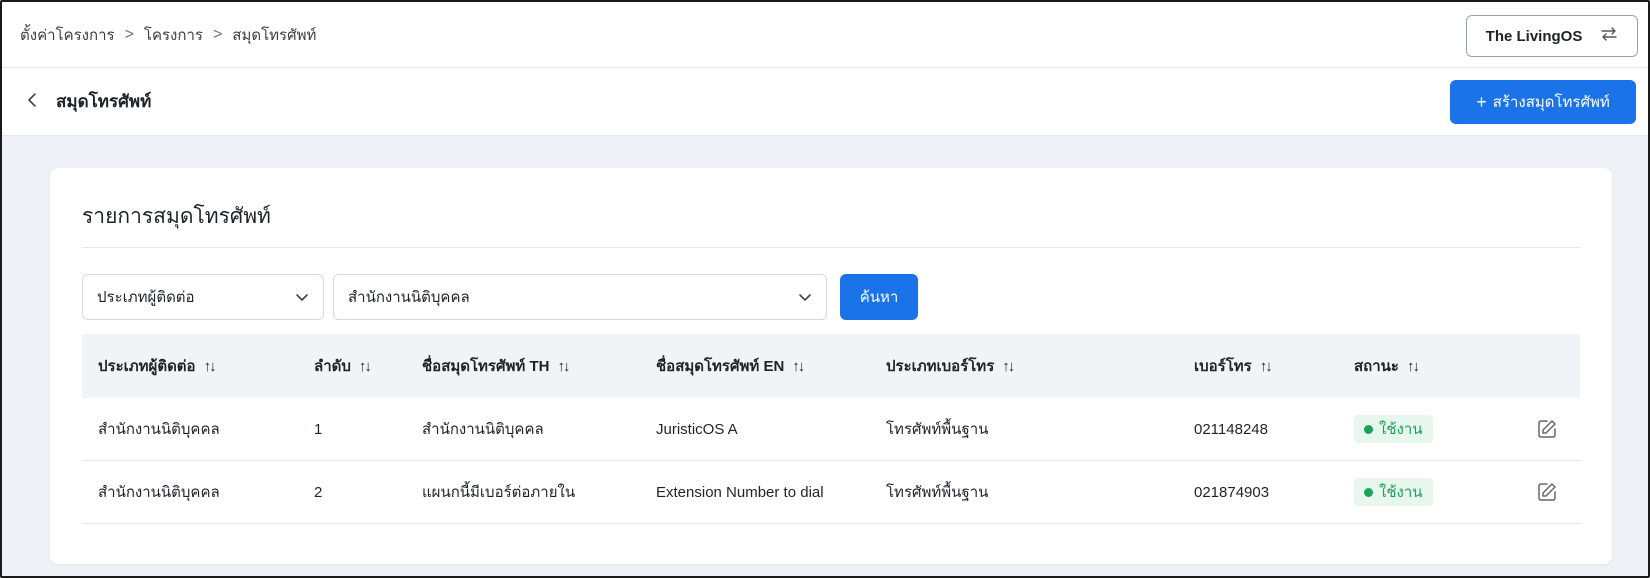 The height and width of the screenshot is (578, 1650). What do you see at coordinates (176, 216) in the screenshot?
I see `card-title: รายการสมุดโทรศัพท์` at bounding box center [176, 216].